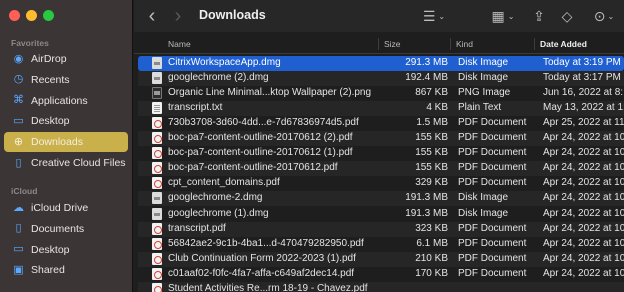  I want to click on sidebar-item-downloads: ⊕ Downloads, so click(66, 142).